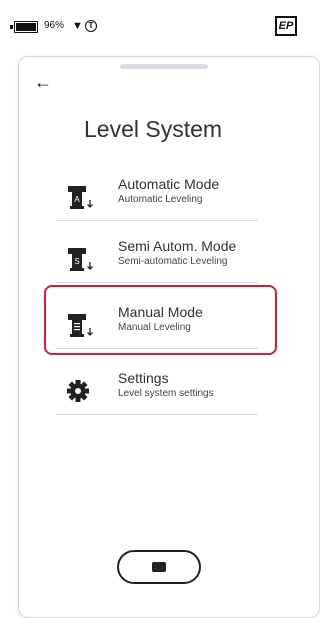 This screenshot has width=320, height=618. I want to click on svg-text: S, so click(76, 261).